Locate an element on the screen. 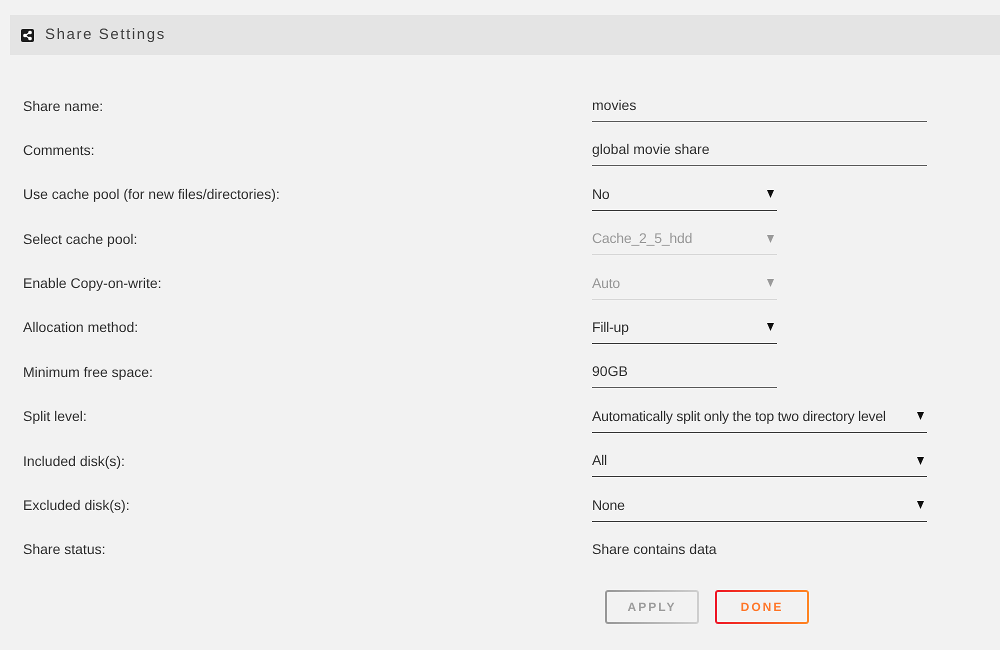 This screenshot has width=1000, height=650. share-icon is located at coordinates (27, 35).